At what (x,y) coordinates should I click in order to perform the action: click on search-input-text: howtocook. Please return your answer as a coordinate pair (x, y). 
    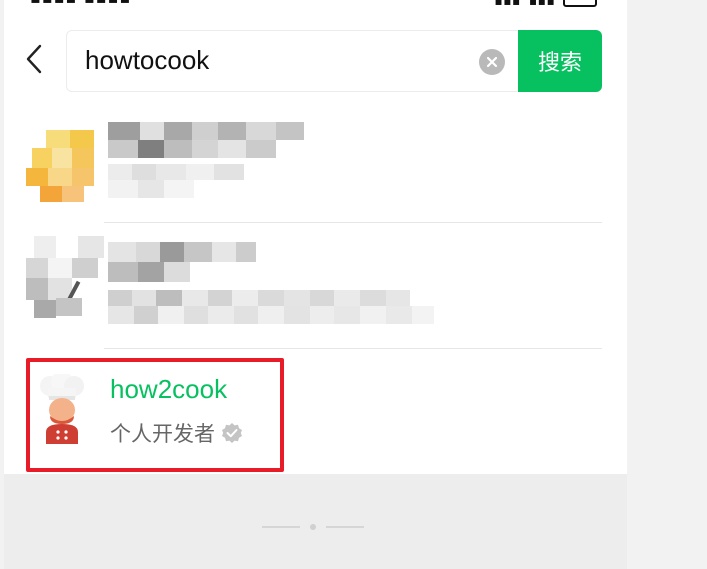
    Looking at the image, I should click on (147, 60).